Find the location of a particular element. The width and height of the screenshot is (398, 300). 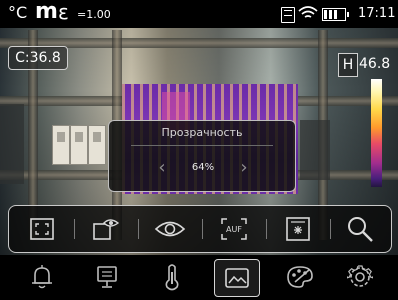

picture-in-picture-icon is located at coordinates (106, 229).